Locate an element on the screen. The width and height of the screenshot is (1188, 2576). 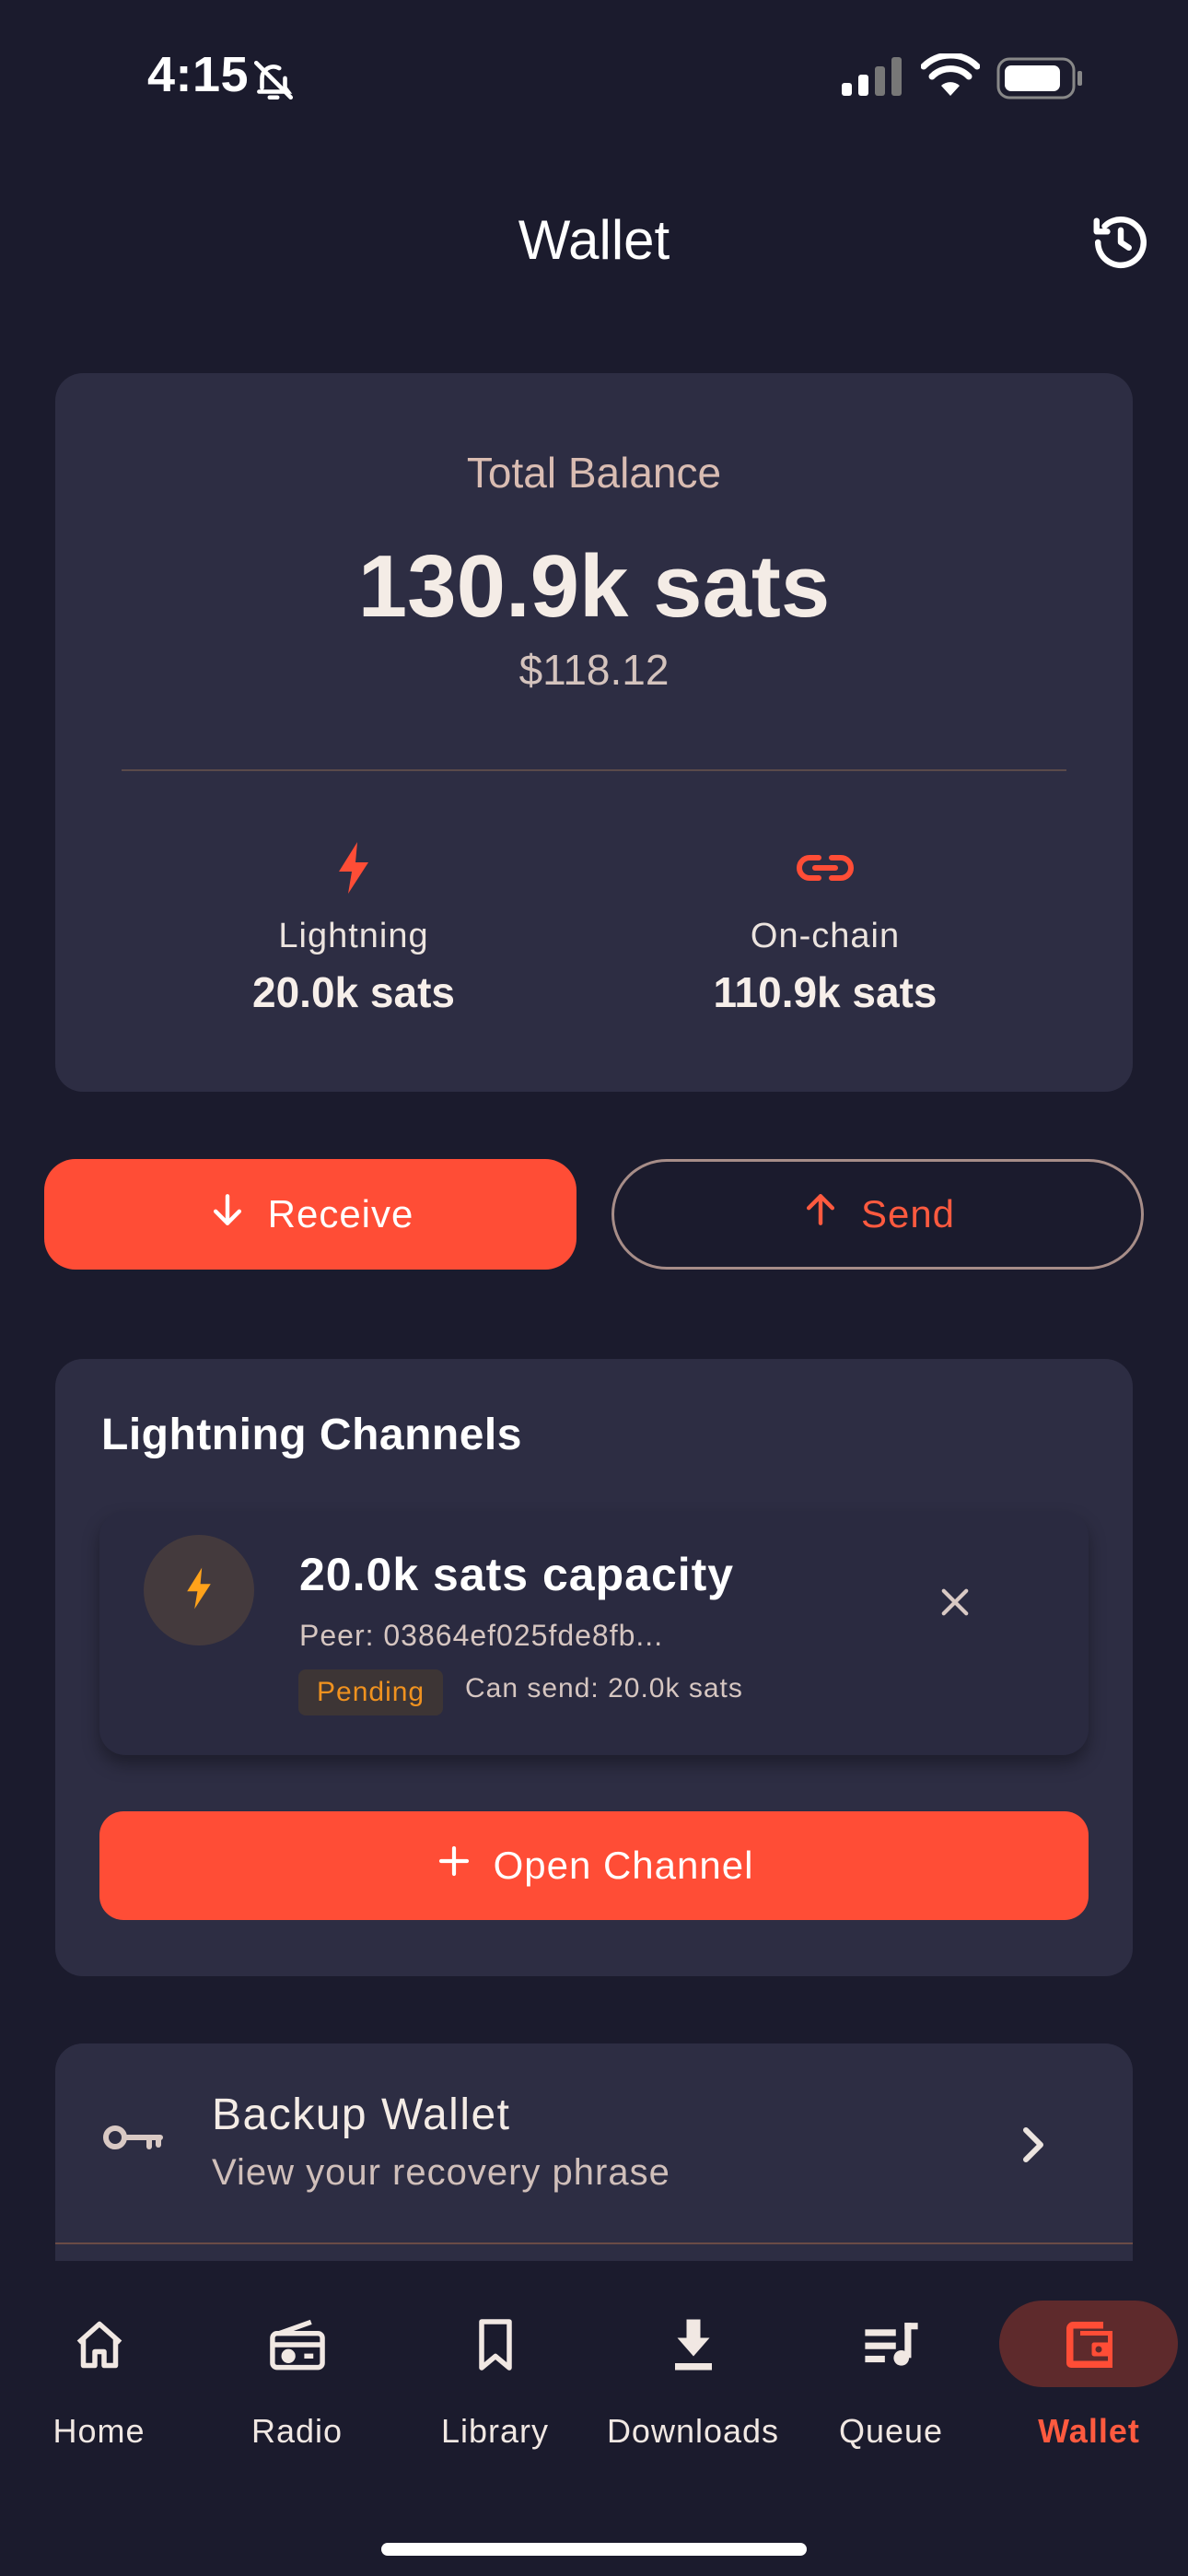
nav-item-home: Home is located at coordinates (99, 2377).